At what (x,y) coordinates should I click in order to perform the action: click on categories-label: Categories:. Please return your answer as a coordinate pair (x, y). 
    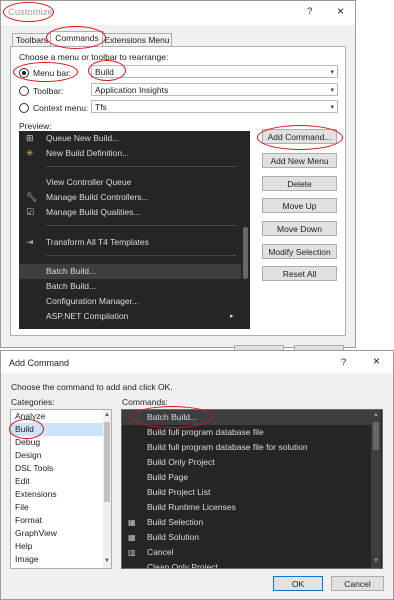
    Looking at the image, I should click on (33, 402).